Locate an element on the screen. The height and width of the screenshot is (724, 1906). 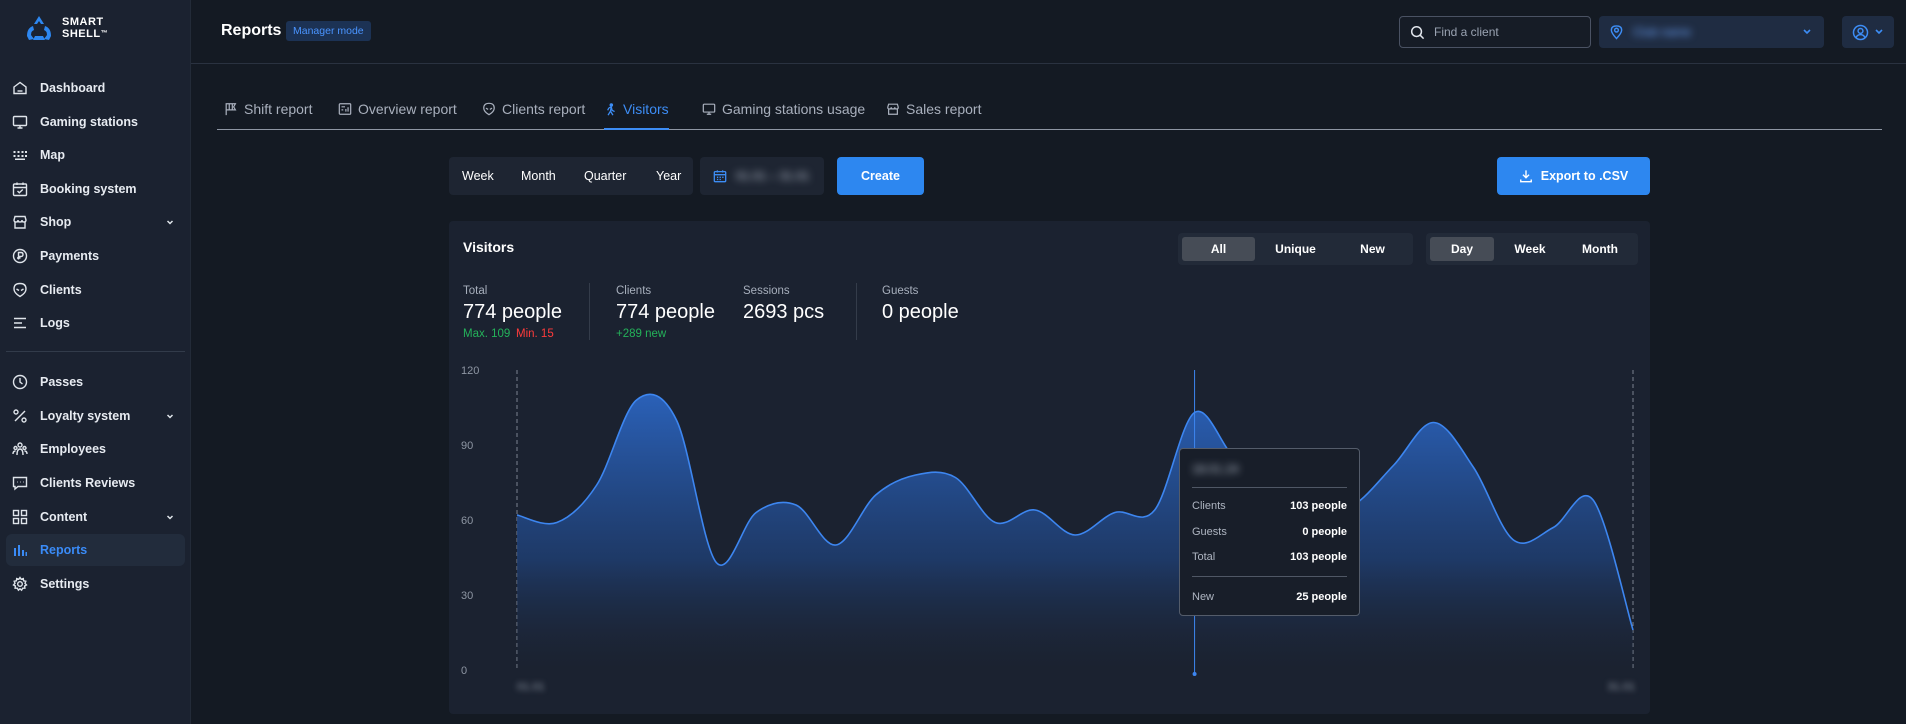
sidebar-item-label: Gaming stations is located at coordinates (89, 121).